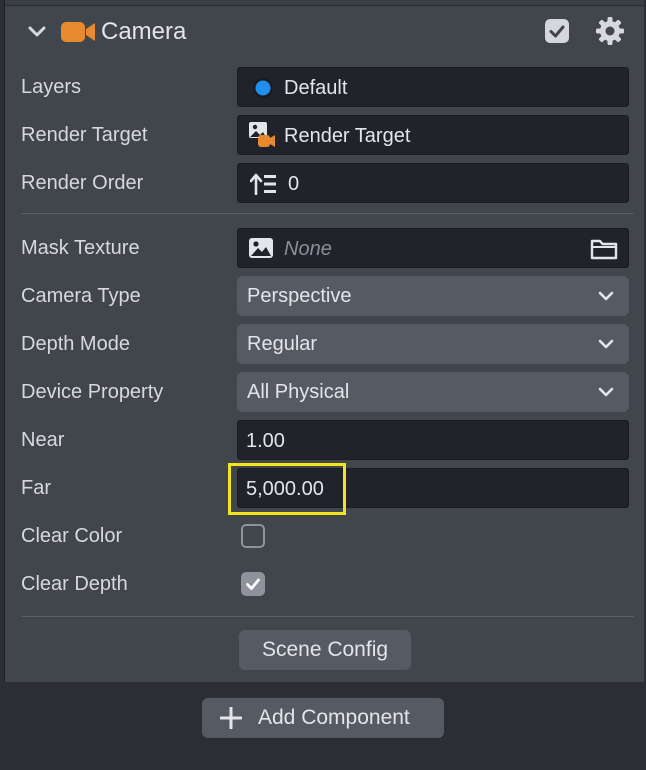  I want to click on render-target-row: Render Target Render Target, so click(324, 135).